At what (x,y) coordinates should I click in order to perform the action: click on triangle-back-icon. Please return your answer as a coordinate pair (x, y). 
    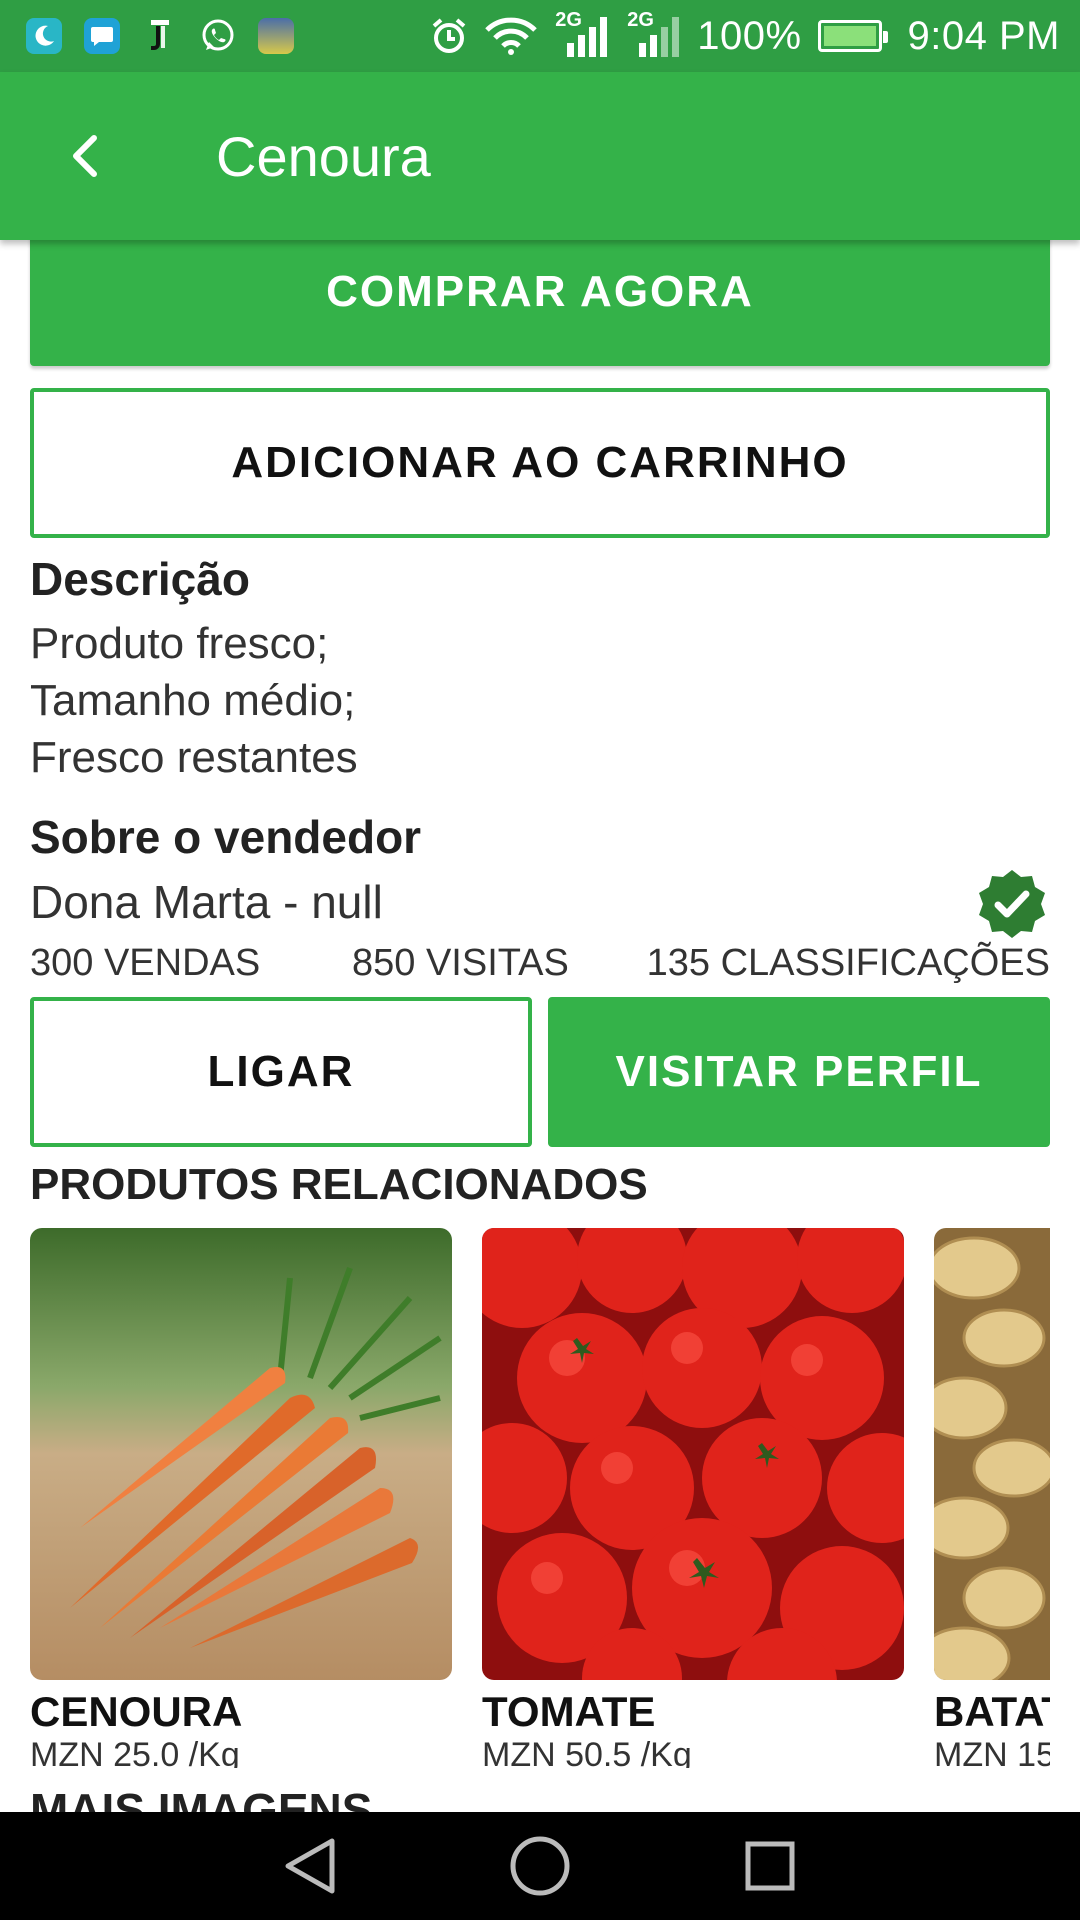
    Looking at the image, I should click on (310, 1866).